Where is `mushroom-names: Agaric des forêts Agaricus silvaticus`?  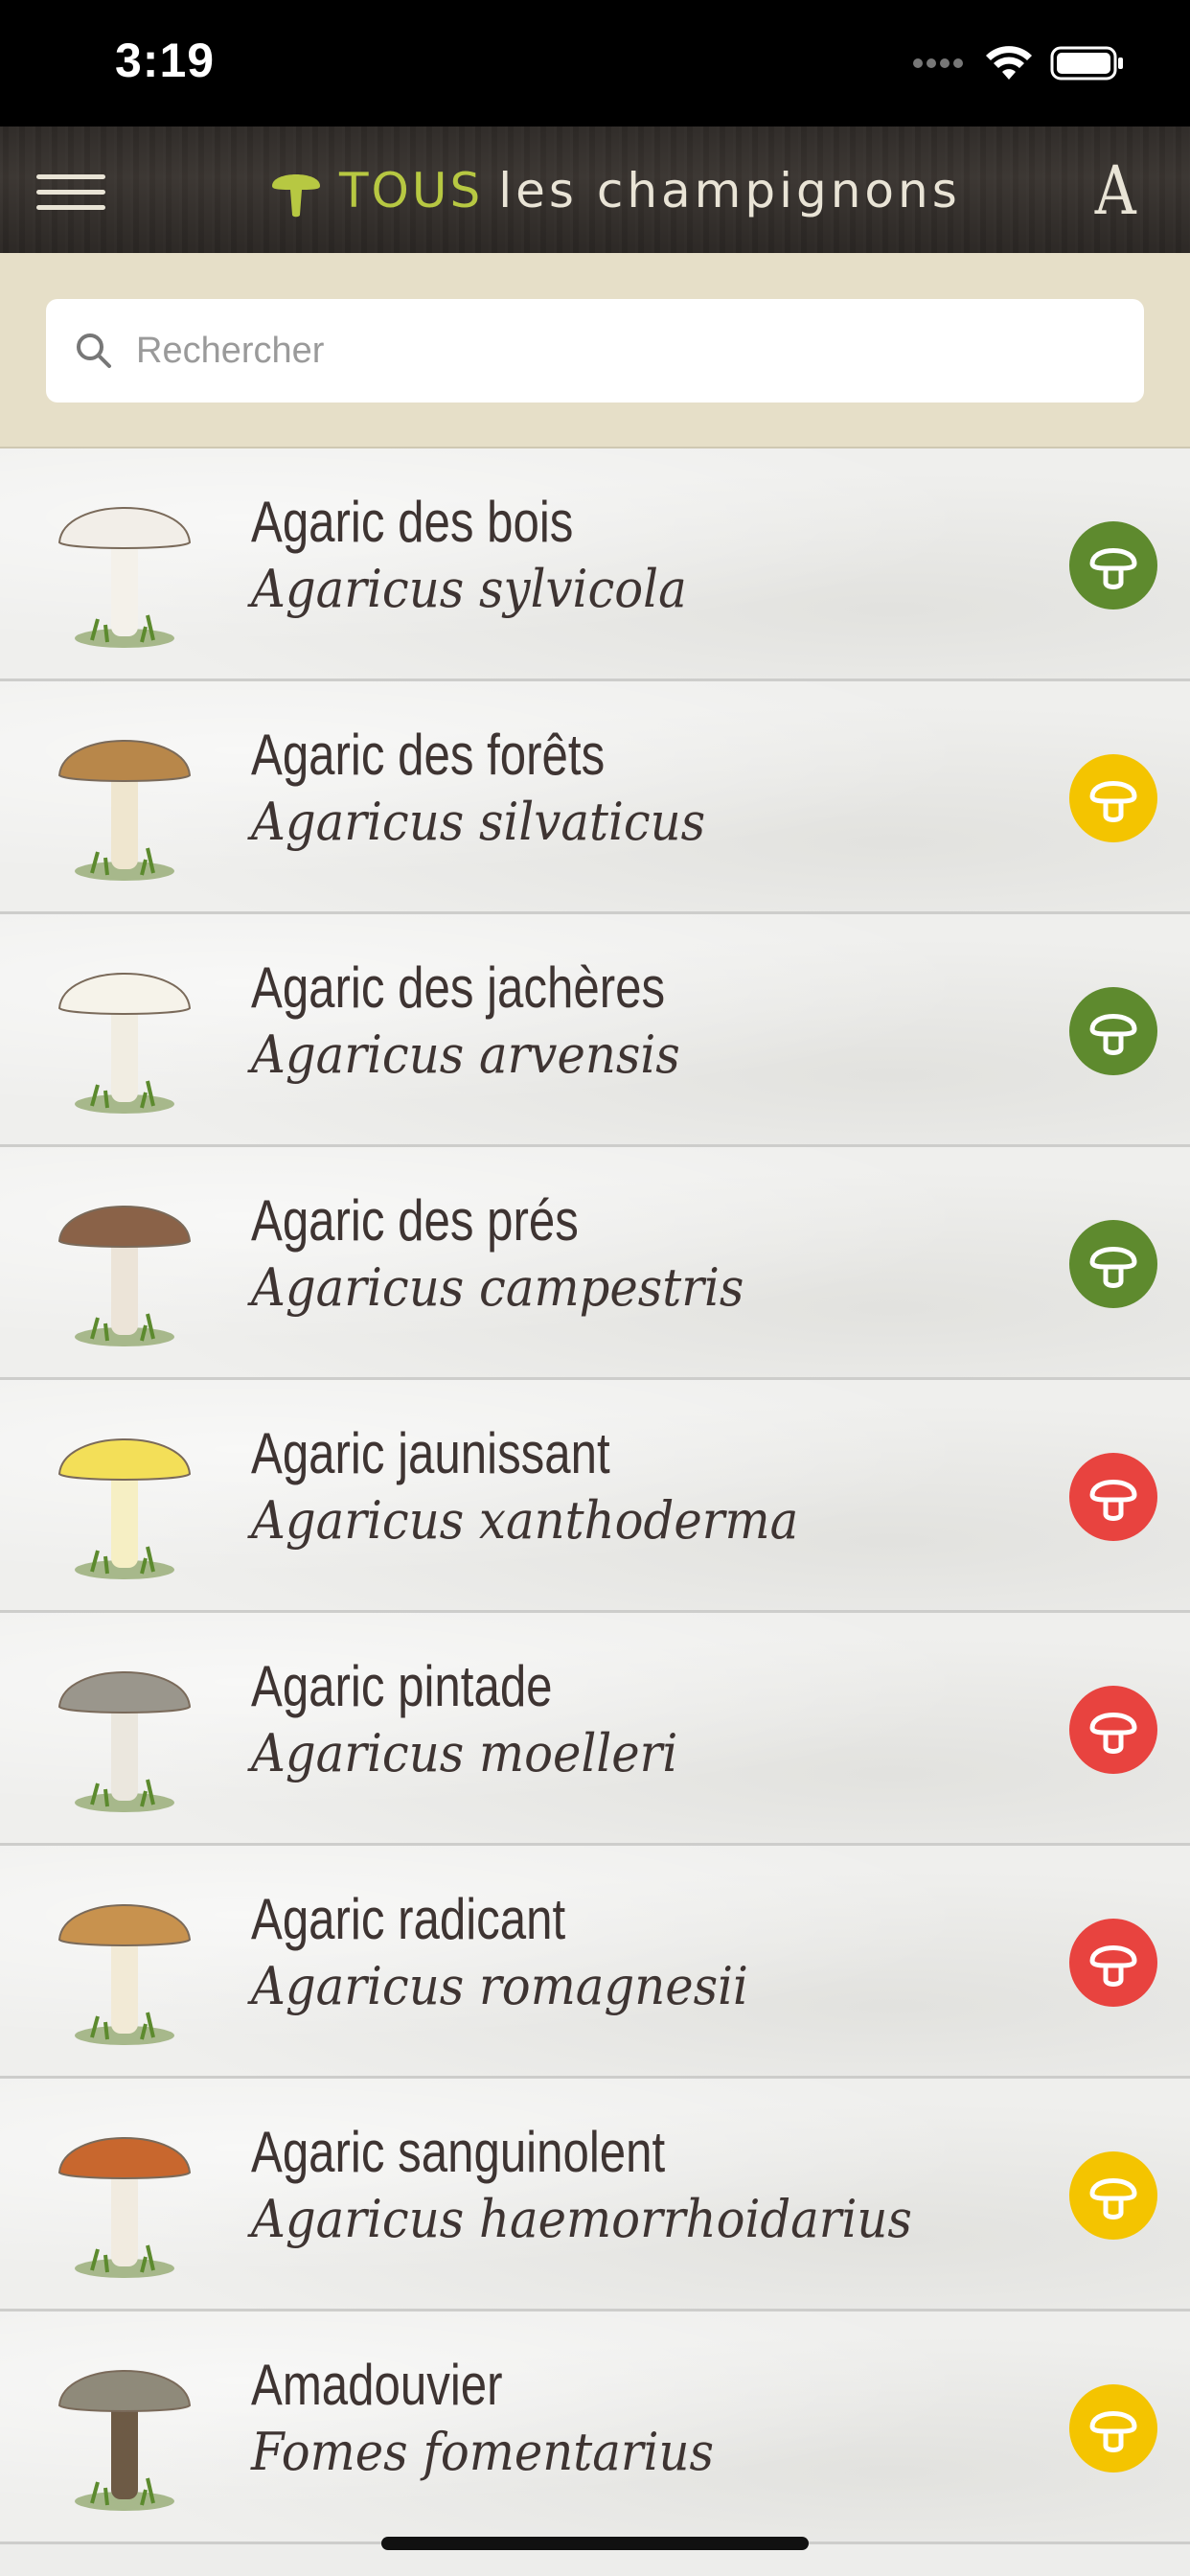
mushroom-names: Agaric des forêts Agaricus silvaticus is located at coordinates (498, 789).